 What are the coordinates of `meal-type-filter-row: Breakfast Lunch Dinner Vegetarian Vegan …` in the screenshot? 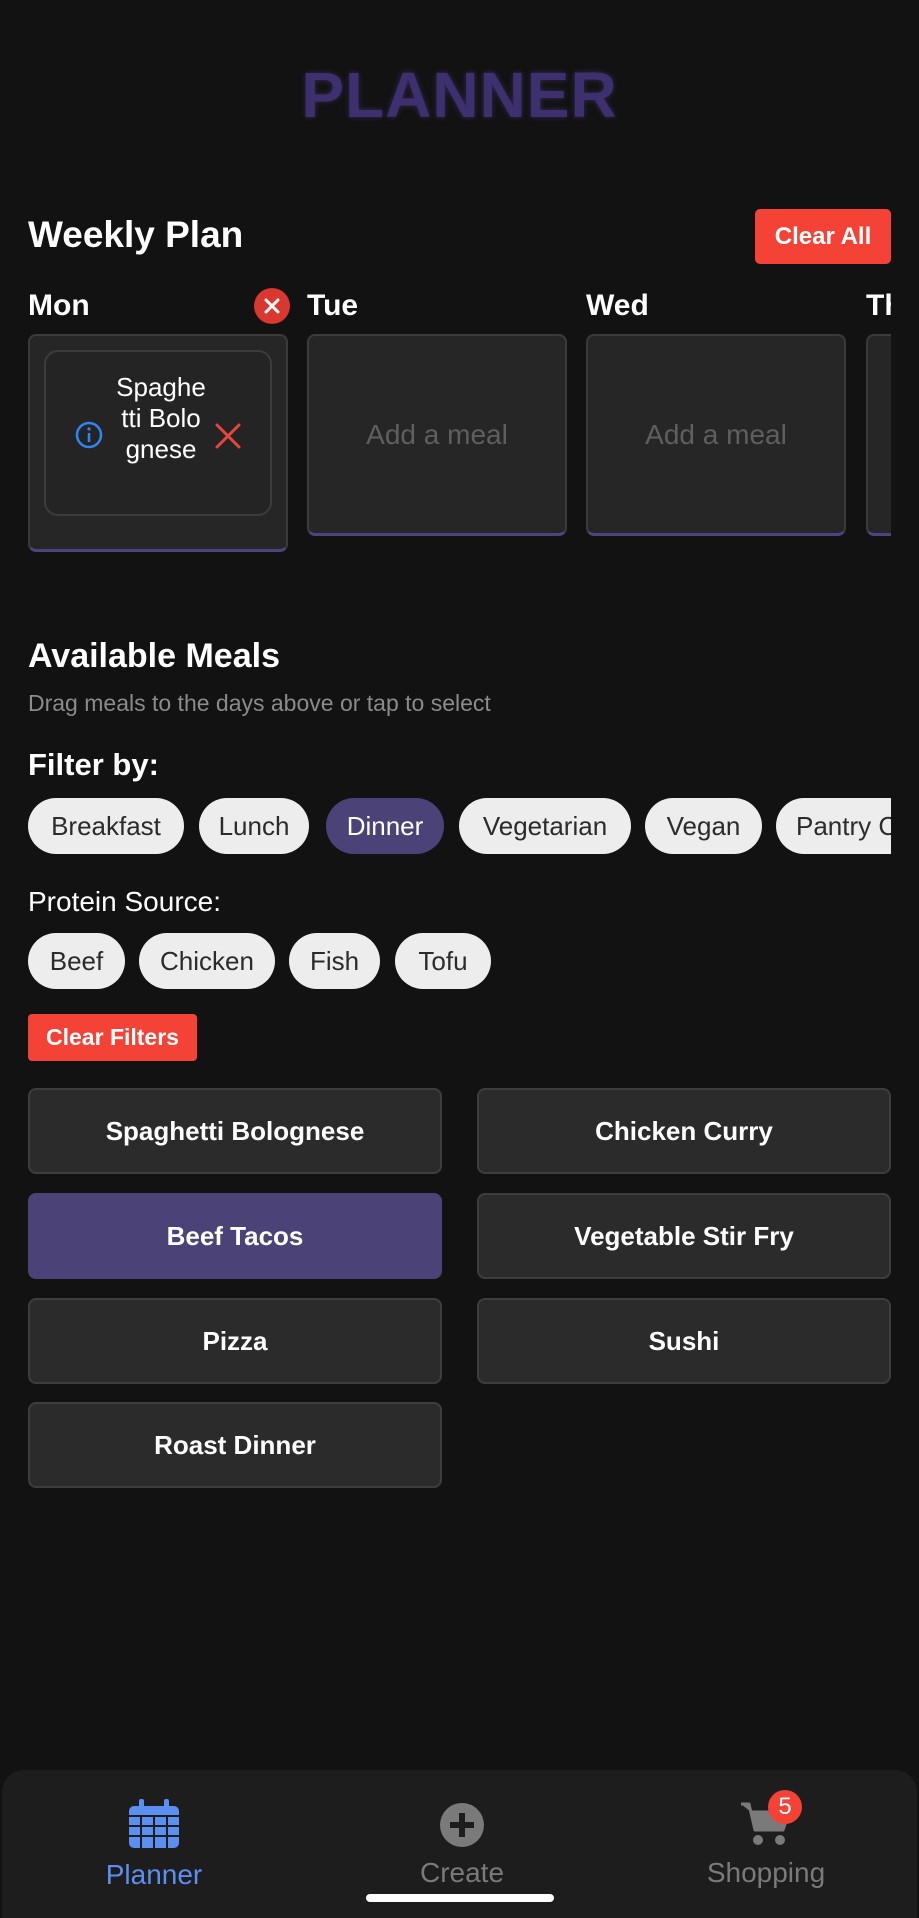 It's located at (459, 827).